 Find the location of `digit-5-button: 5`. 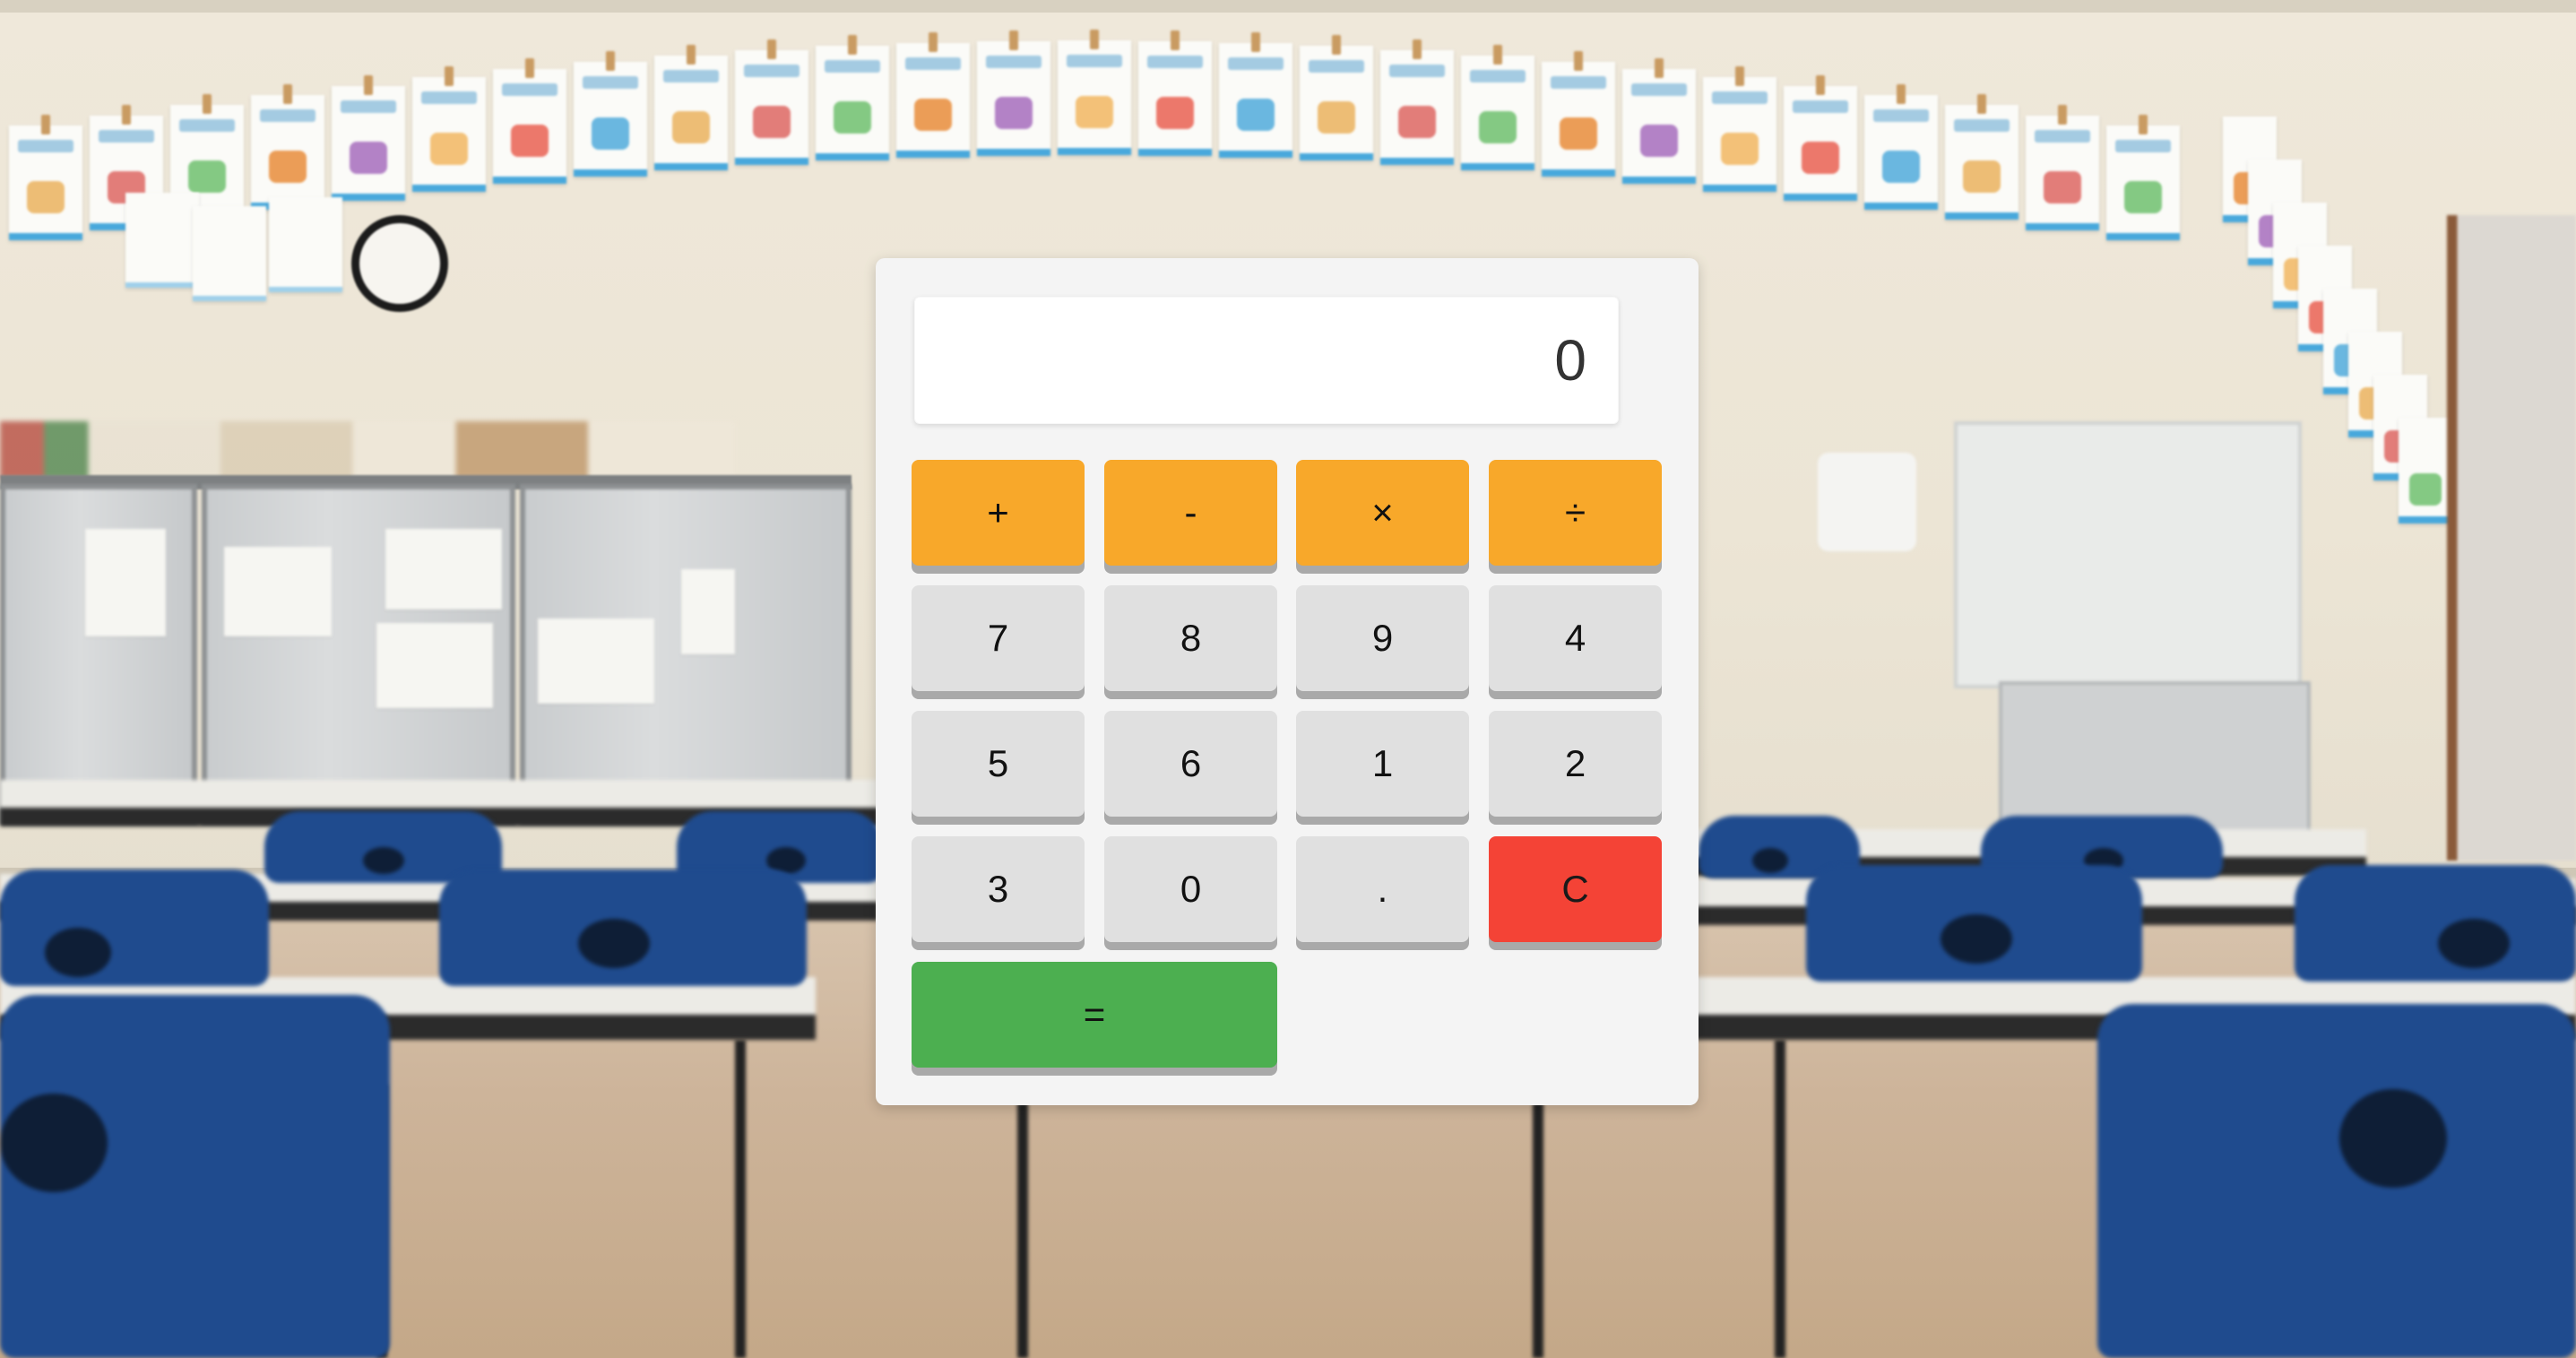

digit-5-button: 5 is located at coordinates (998, 764).